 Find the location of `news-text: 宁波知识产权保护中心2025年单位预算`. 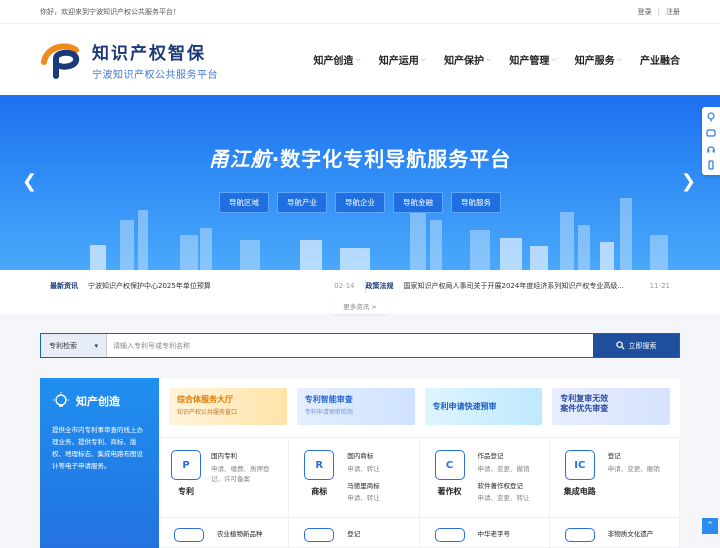

news-text: 宁波知识产权保护中心2025年单位预算 is located at coordinates (208, 286).